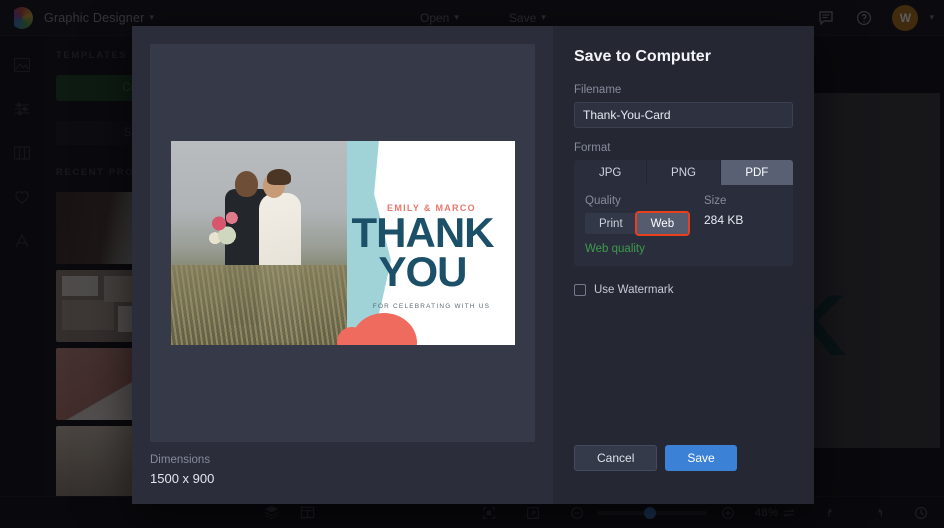 The width and height of the screenshot is (944, 528). What do you see at coordinates (246, 184) in the screenshot?
I see `groom-head` at bounding box center [246, 184].